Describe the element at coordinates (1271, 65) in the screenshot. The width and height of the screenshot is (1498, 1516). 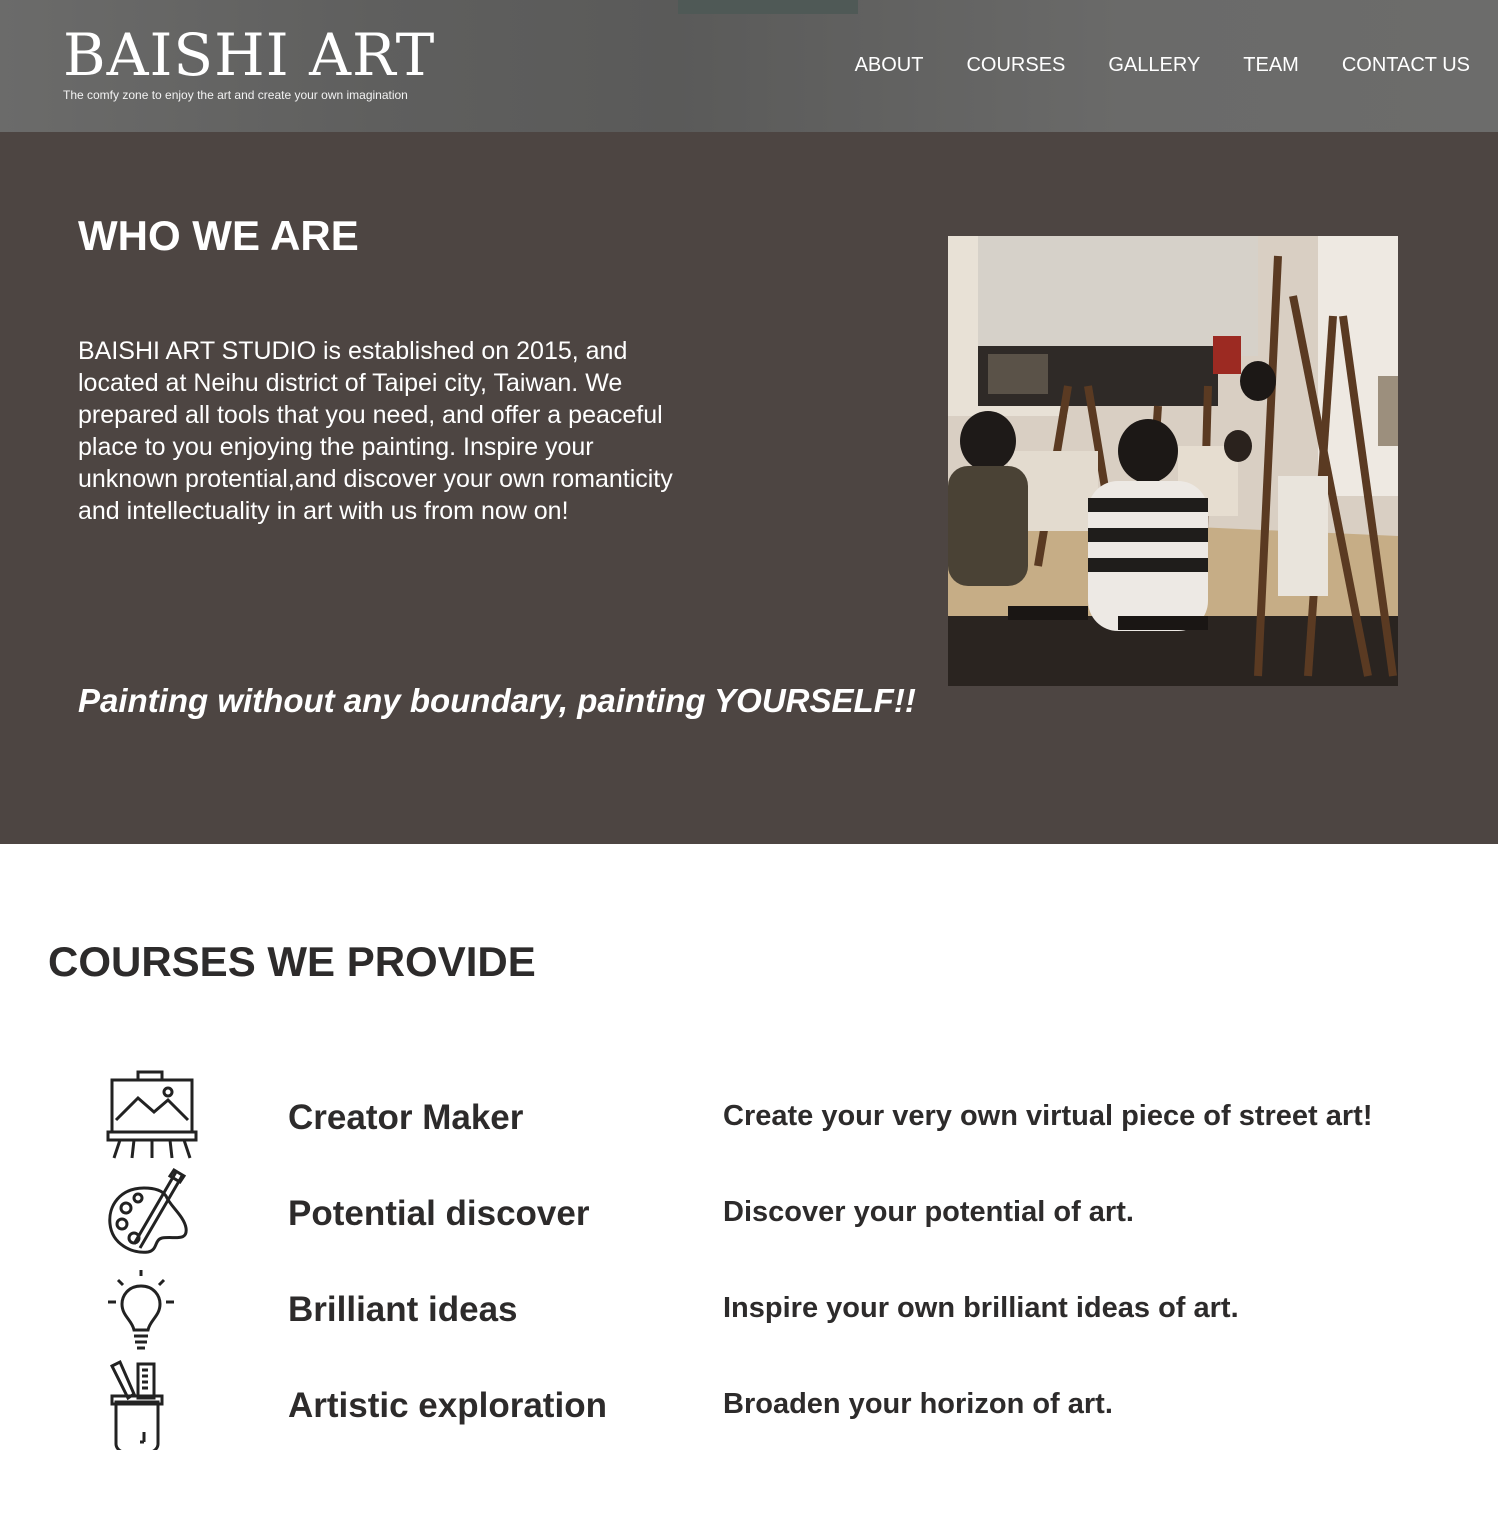
I see `nav-team: TEAM` at that location.